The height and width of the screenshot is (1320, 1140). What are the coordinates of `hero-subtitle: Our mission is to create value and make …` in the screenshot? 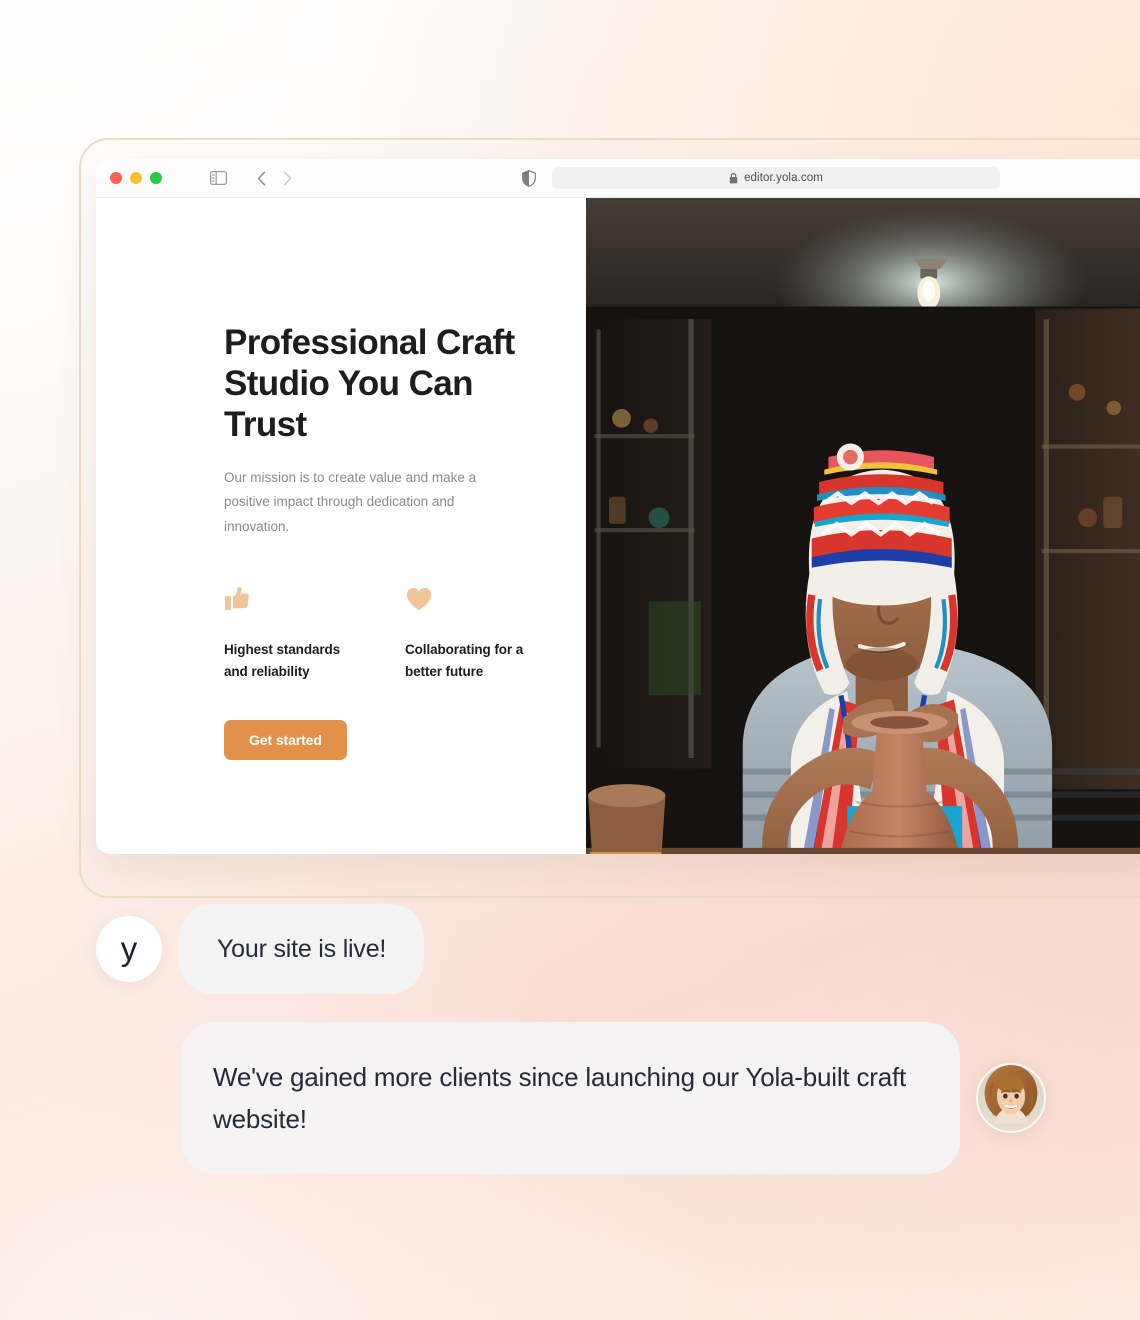 It's located at (350, 501).